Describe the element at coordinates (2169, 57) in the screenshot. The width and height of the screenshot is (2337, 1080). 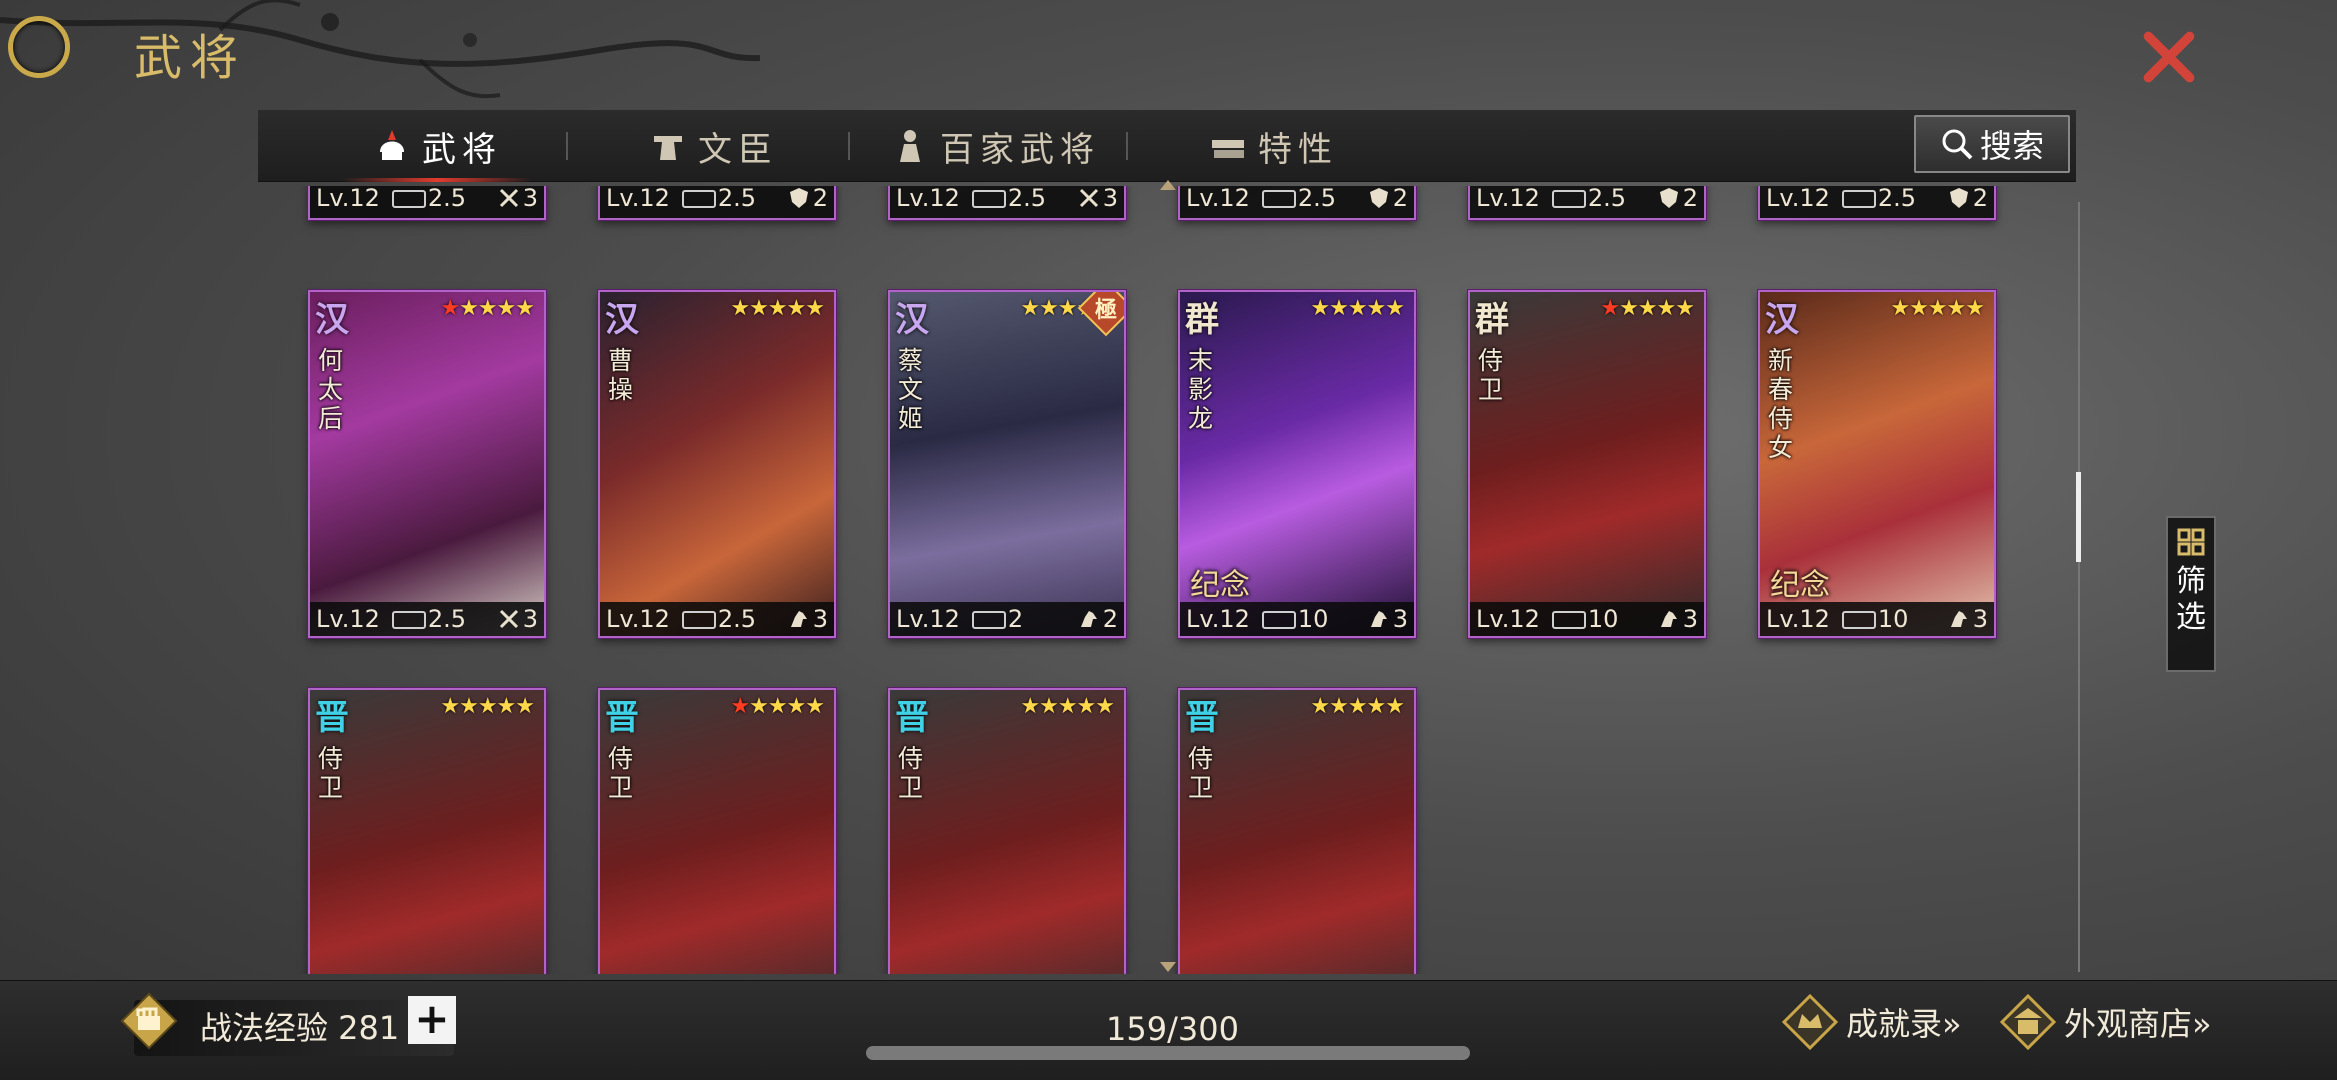
I see `close-icon` at that location.